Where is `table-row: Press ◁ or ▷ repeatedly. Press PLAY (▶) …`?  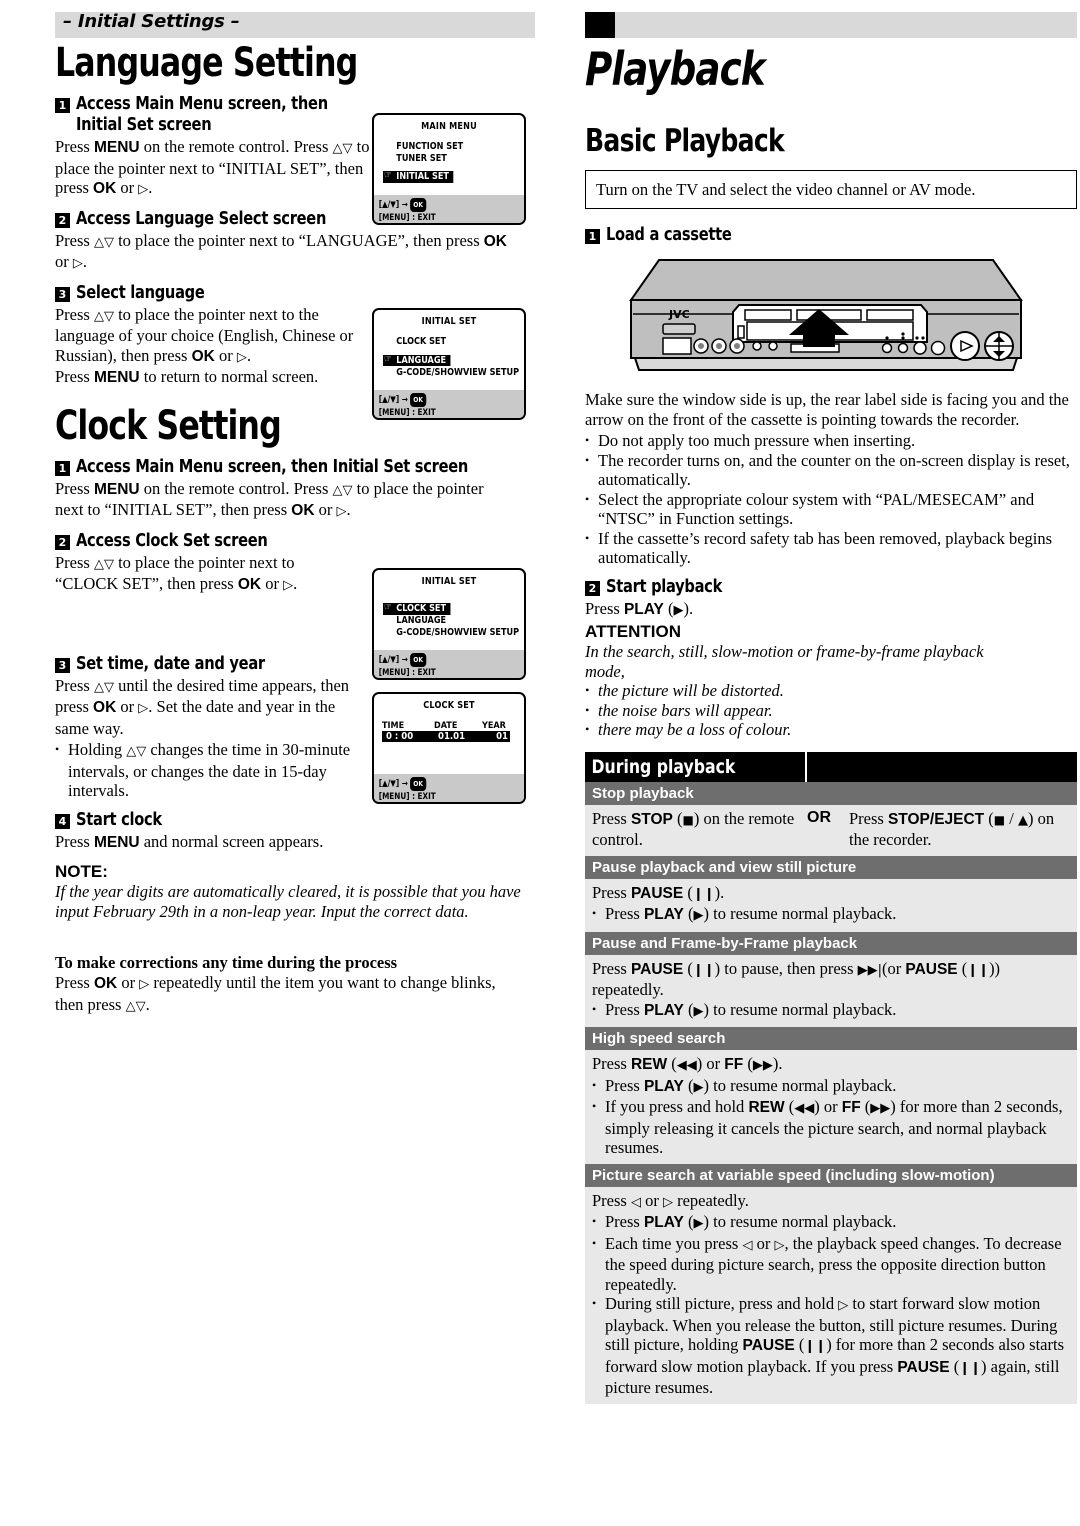 table-row: Press ◁ or ▷ repeatedly. Press PLAY (▶) … is located at coordinates (831, 1295).